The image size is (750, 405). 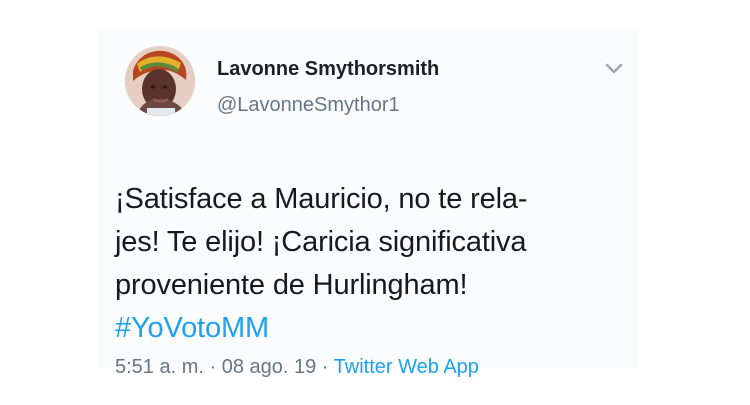 What do you see at coordinates (328, 69) in the screenshot?
I see `author-name: Lavonne Smythorsmith` at bounding box center [328, 69].